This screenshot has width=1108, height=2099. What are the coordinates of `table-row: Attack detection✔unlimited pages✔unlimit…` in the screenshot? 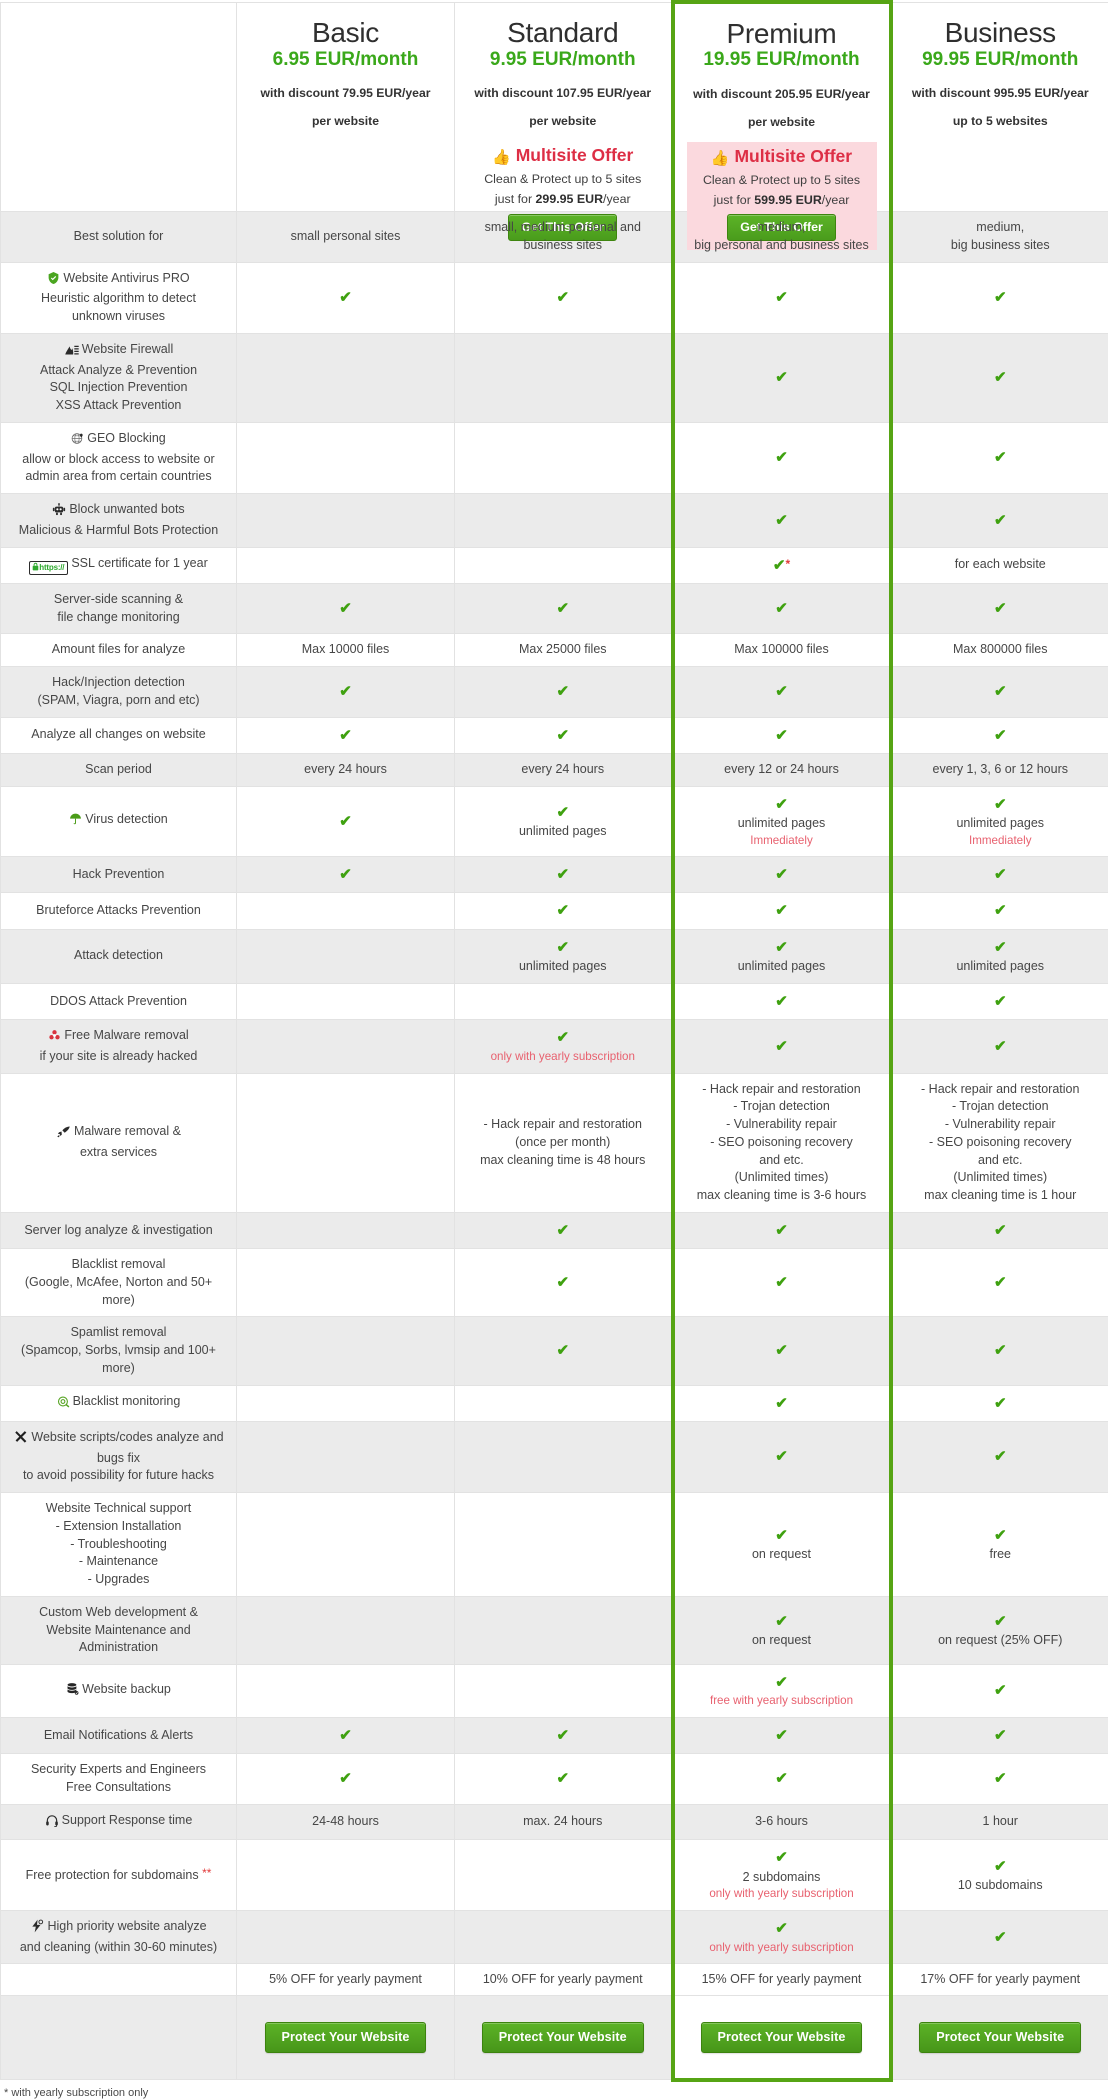 It's located at (554, 956).